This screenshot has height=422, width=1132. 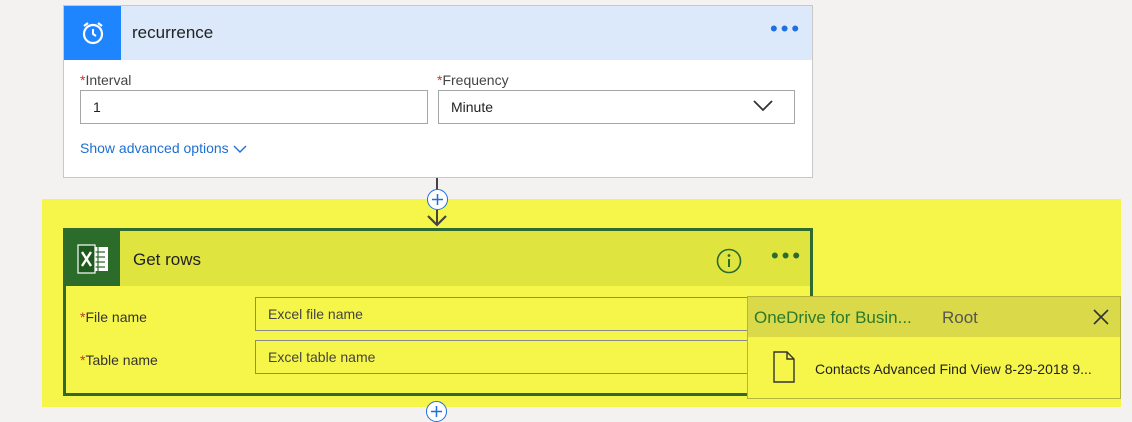 What do you see at coordinates (786, 29) in the screenshot?
I see `recurrence-more-button: •••` at bounding box center [786, 29].